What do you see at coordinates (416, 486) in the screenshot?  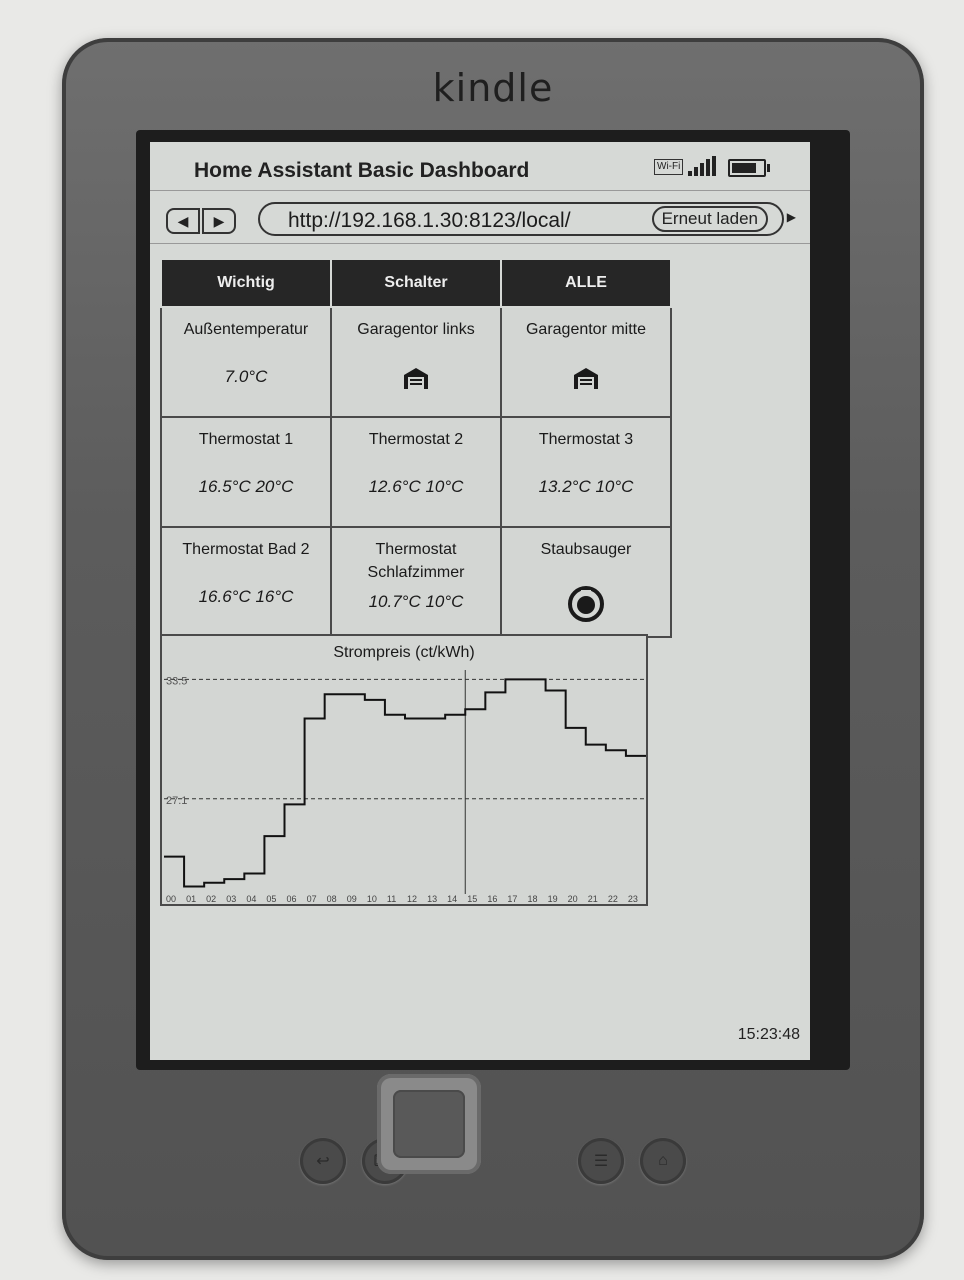 I see `tile-value: 12.6°C 10°C` at bounding box center [416, 486].